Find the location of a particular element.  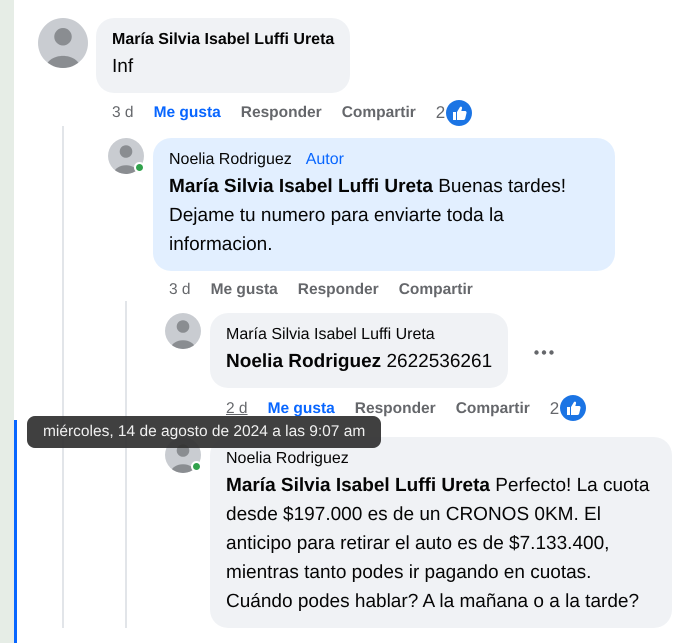

comment-text: Inf is located at coordinates (123, 67).